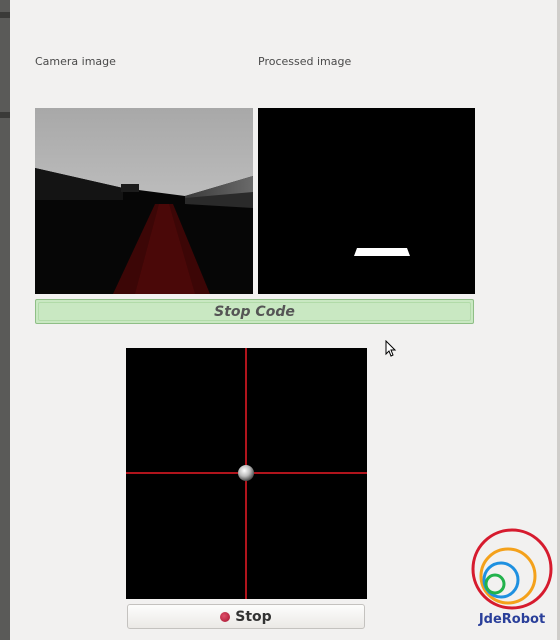 This screenshot has width=560, height=640. Describe the element at coordinates (512, 569) in the screenshot. I see `jderobot-logo-icon` at that location.